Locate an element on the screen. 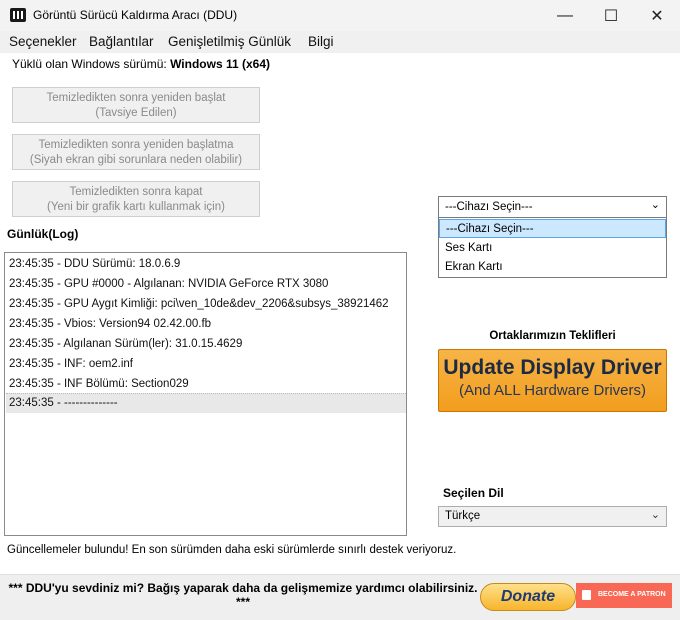  language-select: Türkçe ⌄ is located at coordinates (552, 516).